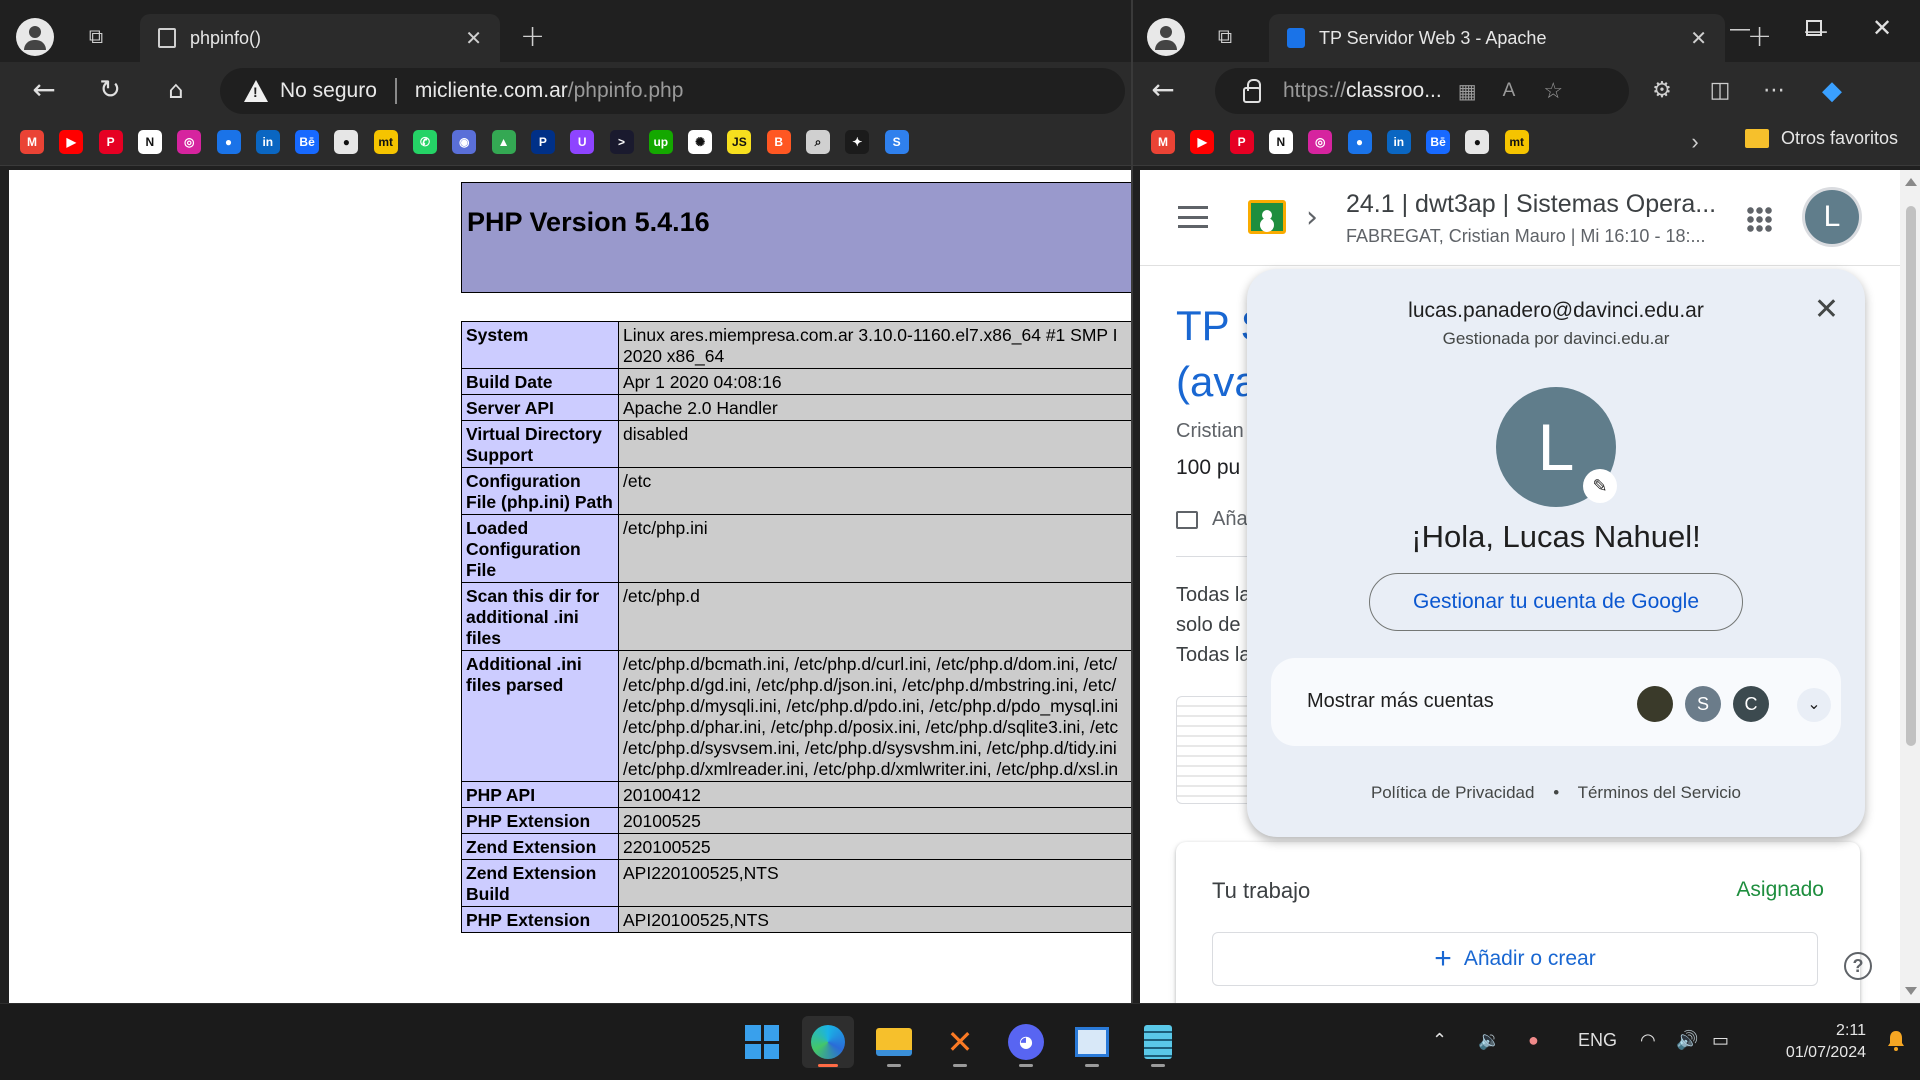 This screenshot has height=1080, width=1920. What do you see at coordinates (1832, 217) in the screenshot?
I see `account-avatar: L` at bounding box center [1832, 217].